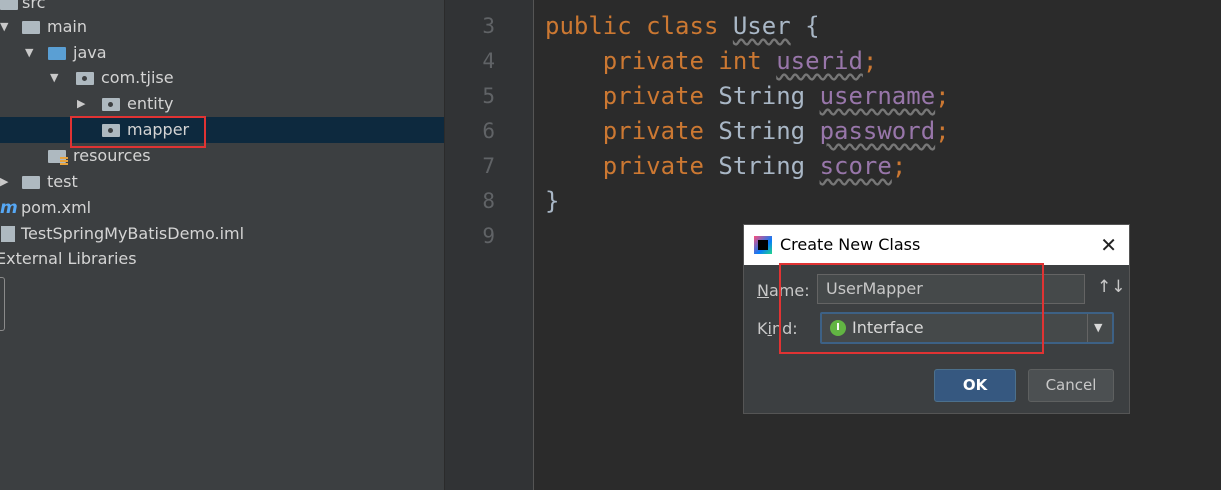  Describe the element at coordinates (222, 27) in the screenshot. I see `tree-item-main: ▼ main` at that location.